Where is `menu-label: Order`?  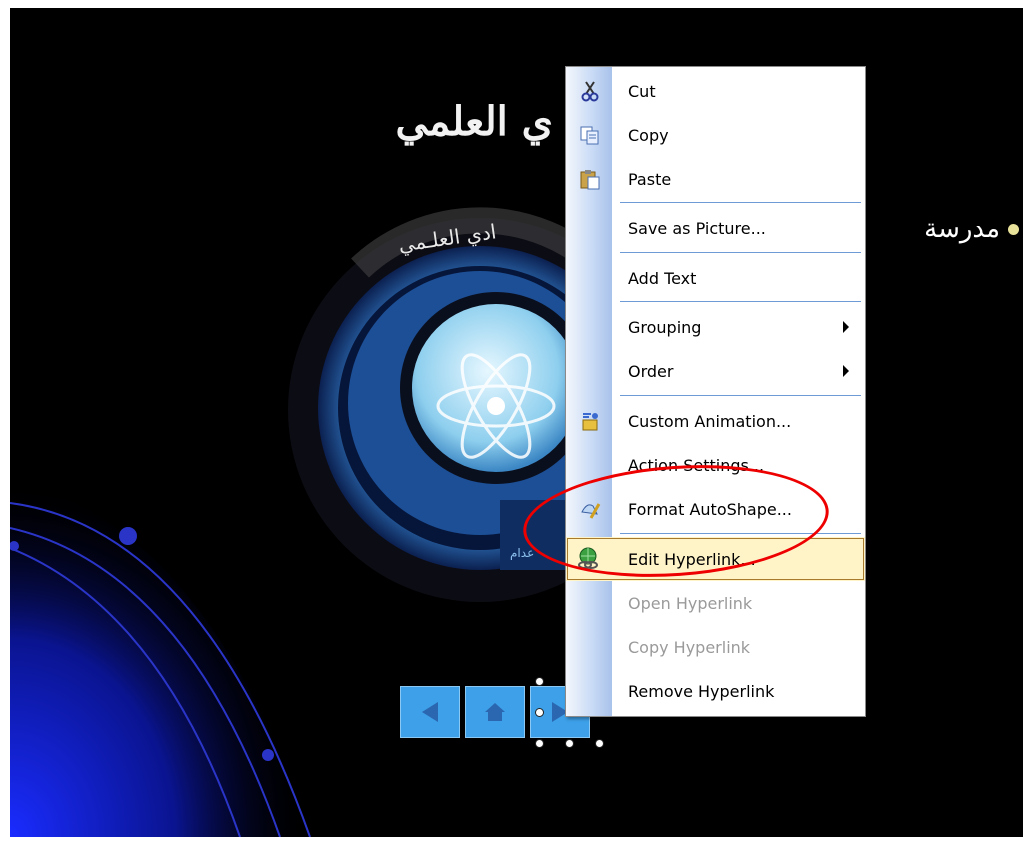 menu-label: Order is located at coordinates (651, 371).